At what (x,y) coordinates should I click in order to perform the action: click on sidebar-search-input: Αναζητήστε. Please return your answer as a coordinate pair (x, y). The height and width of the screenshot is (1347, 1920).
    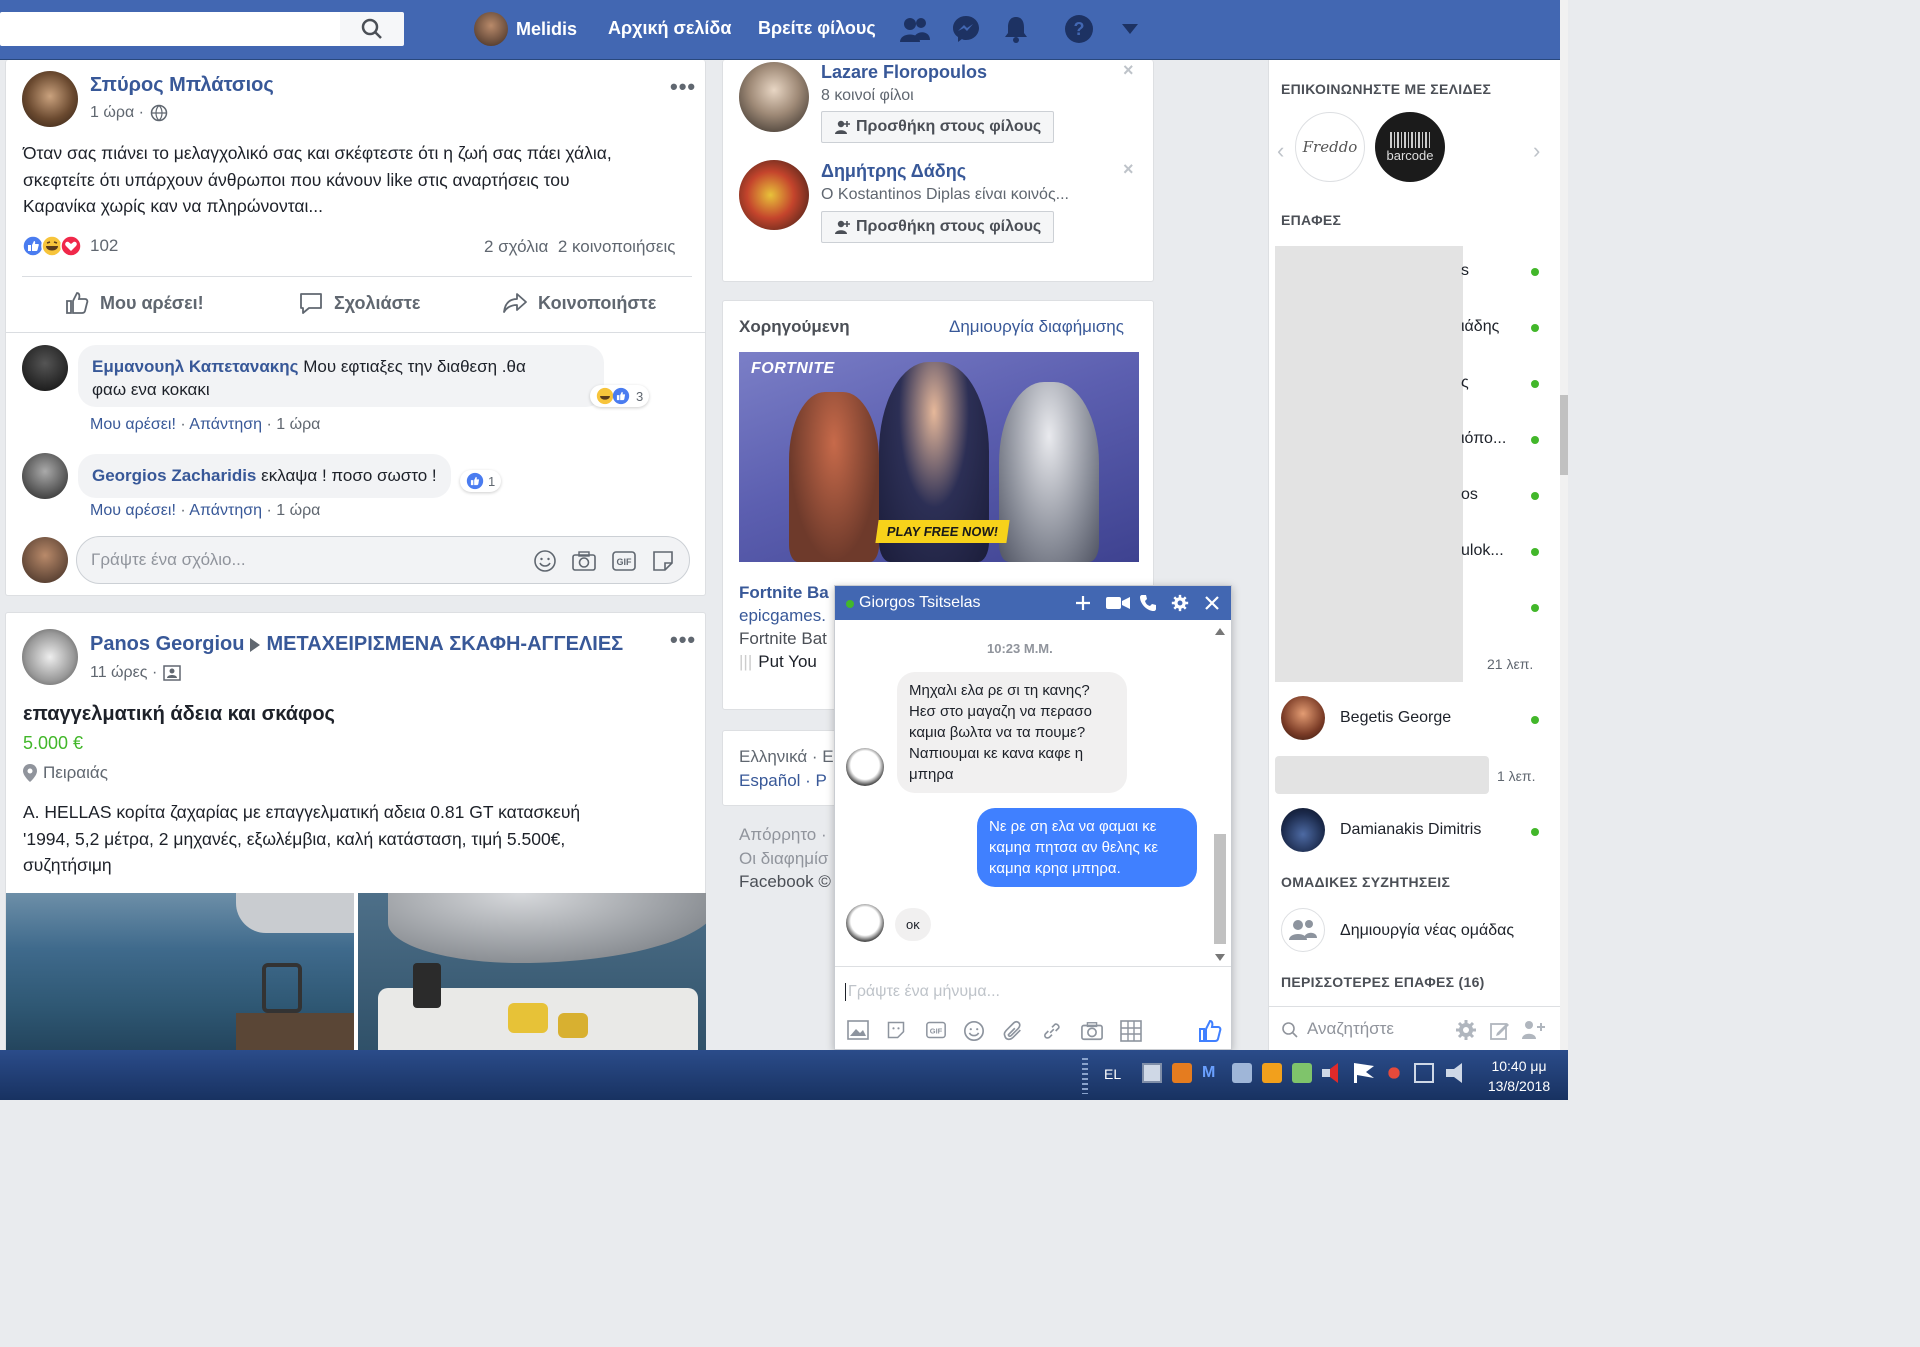
    Looking at the image, I should click on (1350, 1029).